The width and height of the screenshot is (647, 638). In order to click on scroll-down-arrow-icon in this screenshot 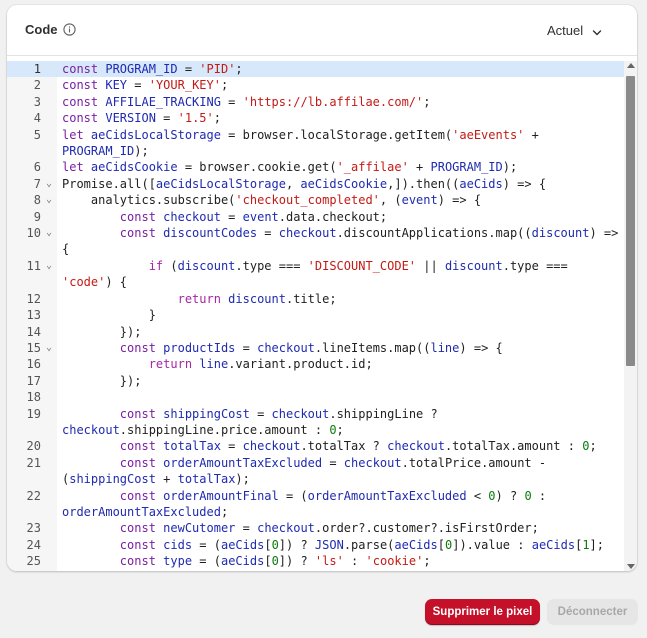, I will do `click(631, 566)`.